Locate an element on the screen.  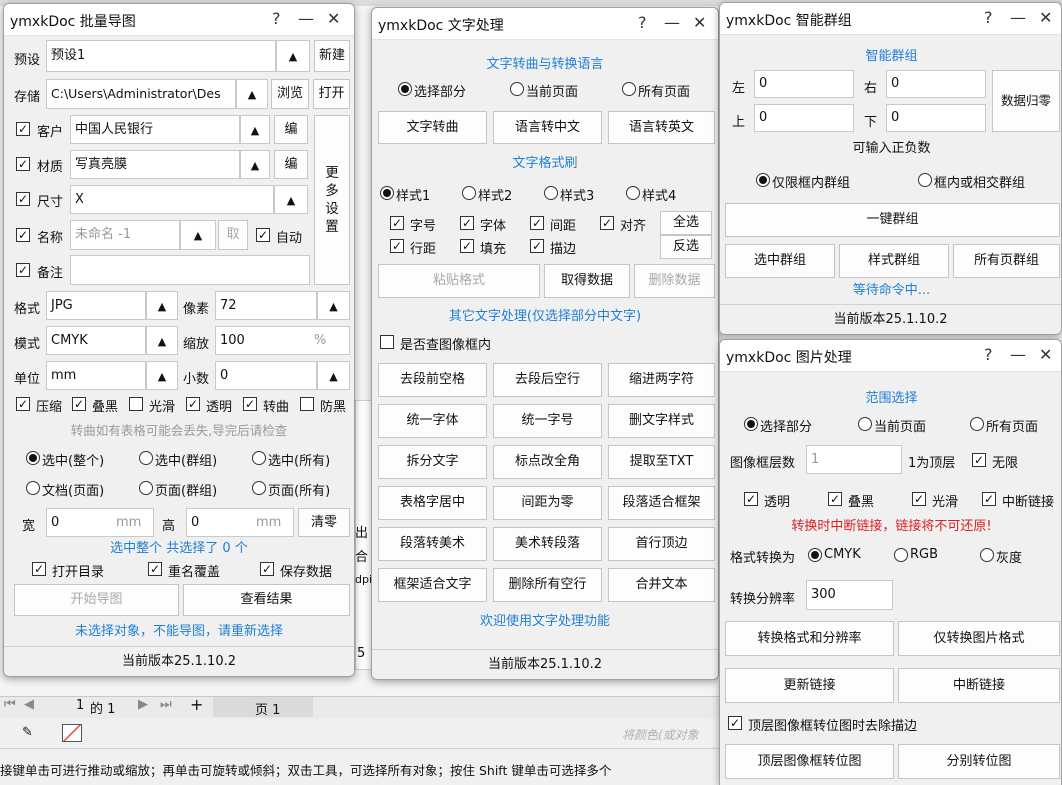
get-data-button: 取得数据 is located at coordinates (587, 281).